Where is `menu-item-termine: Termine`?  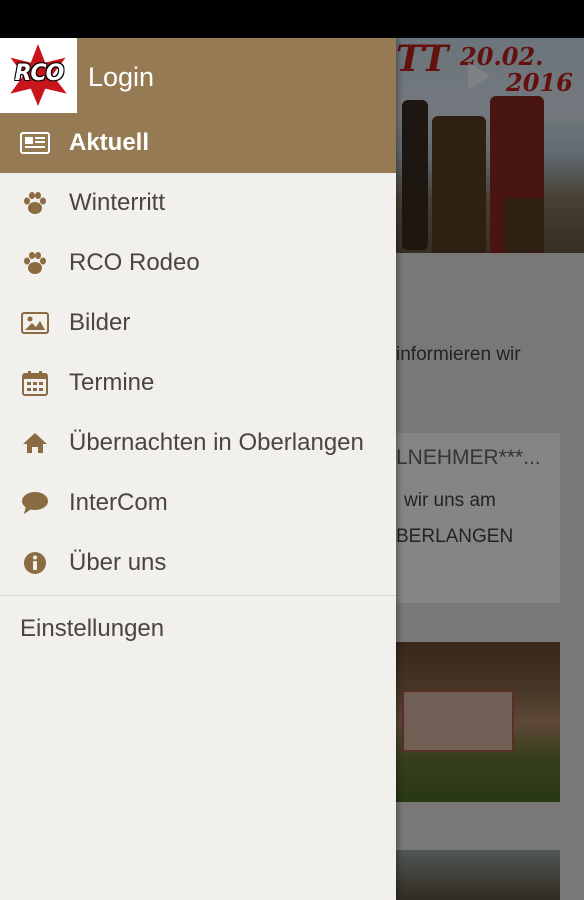
menu-item-termine: Termine is located at coordinates (198, 383).